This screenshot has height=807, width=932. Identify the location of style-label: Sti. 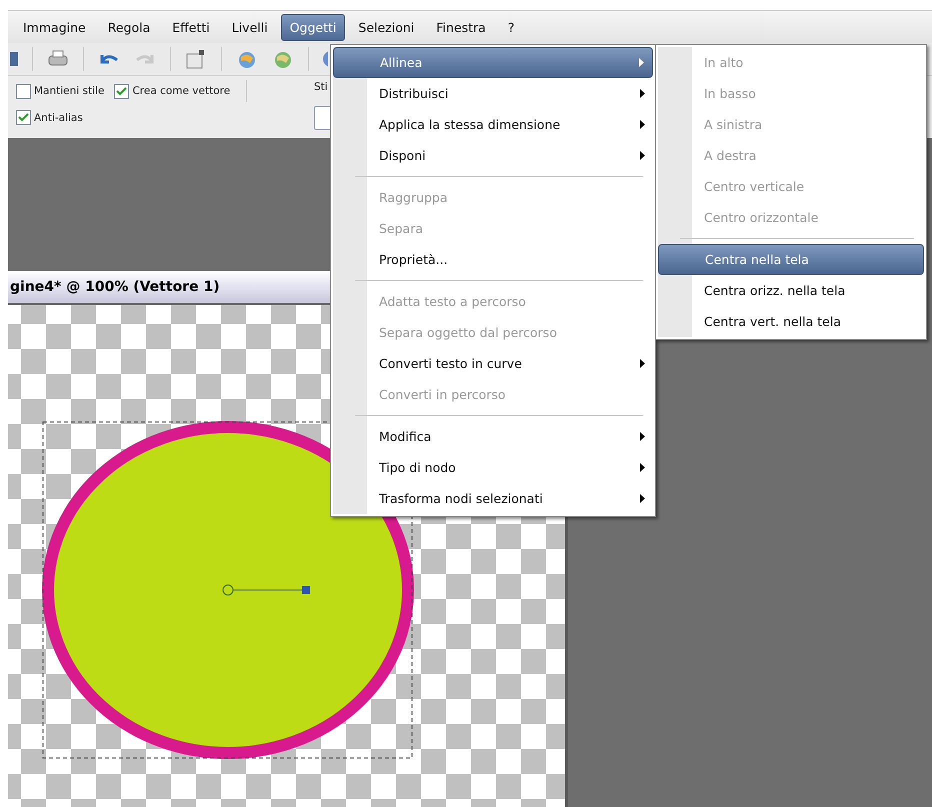
(321, 87).